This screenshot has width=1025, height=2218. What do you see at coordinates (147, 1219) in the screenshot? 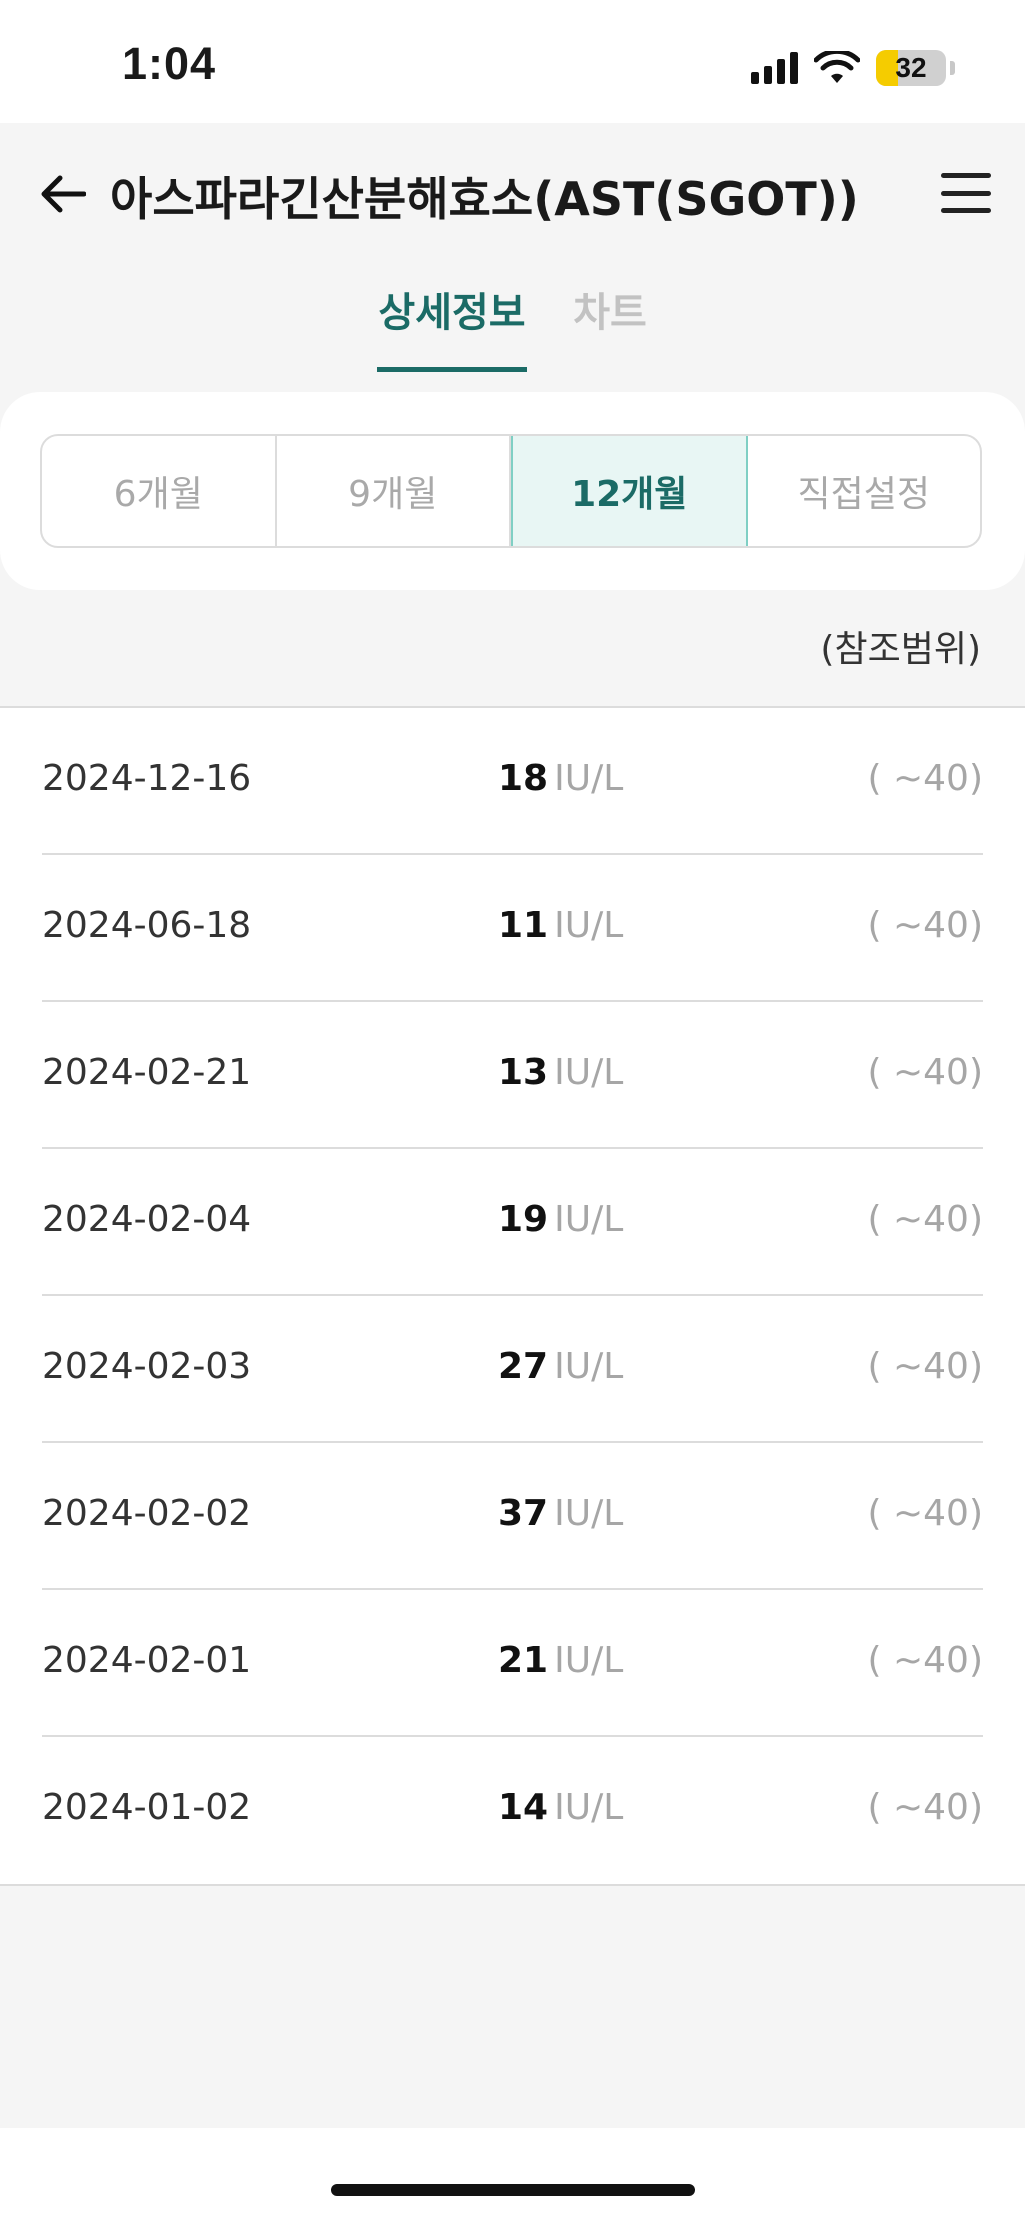
I see `result-date: 2024-02-04` at bounding box center [147, 1219].